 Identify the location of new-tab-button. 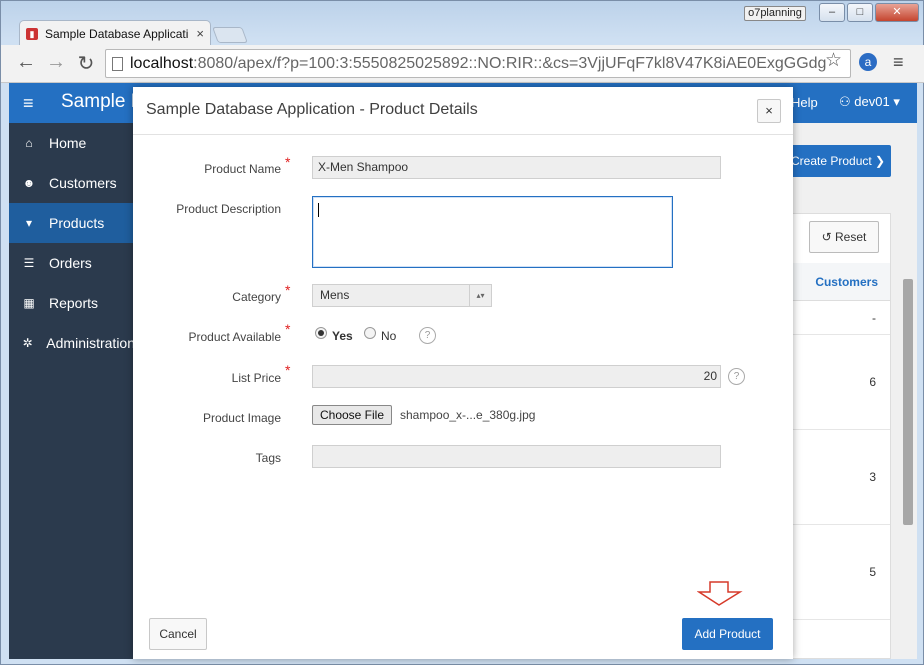
(230, 35).